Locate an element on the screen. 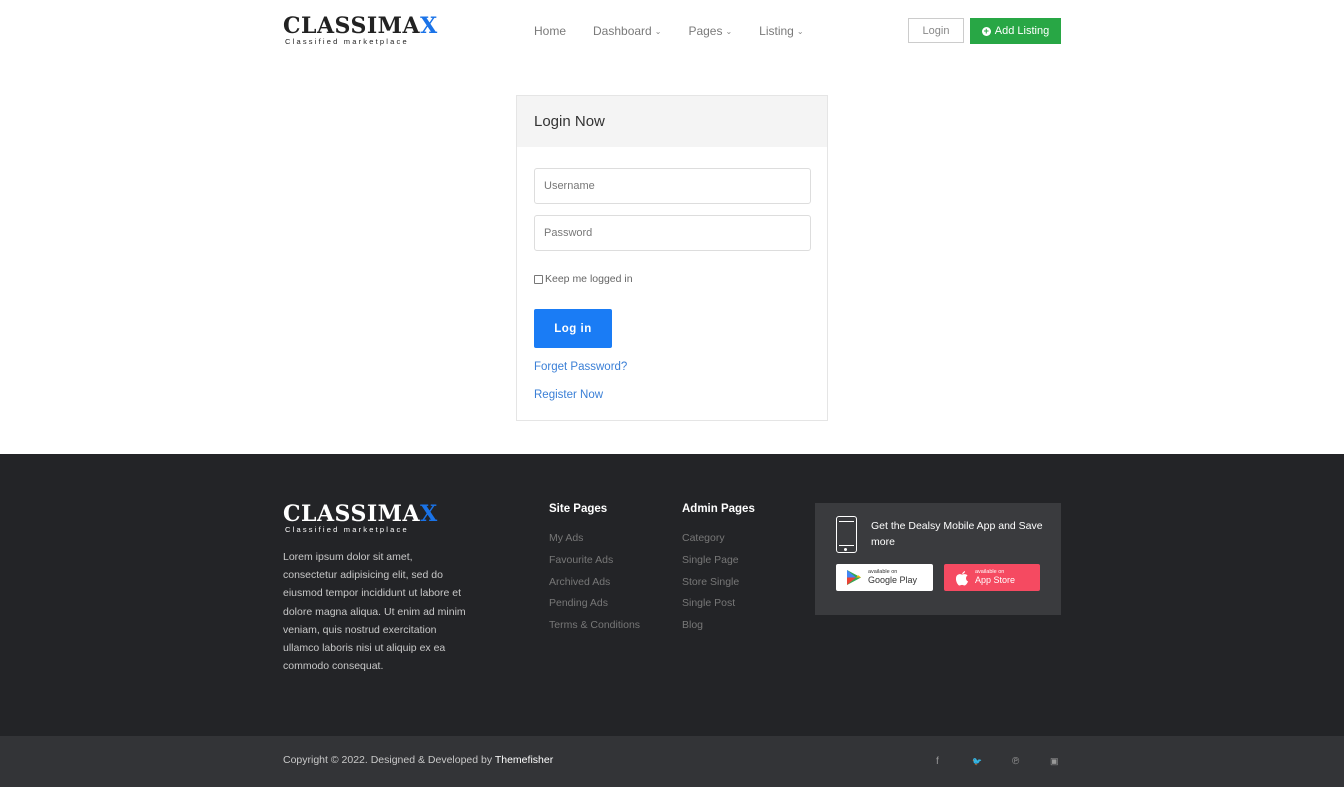 Image resolution: width=1344 pixels, height=787 pixels. mobile-phone-icon is located at coordinates (846, 534).